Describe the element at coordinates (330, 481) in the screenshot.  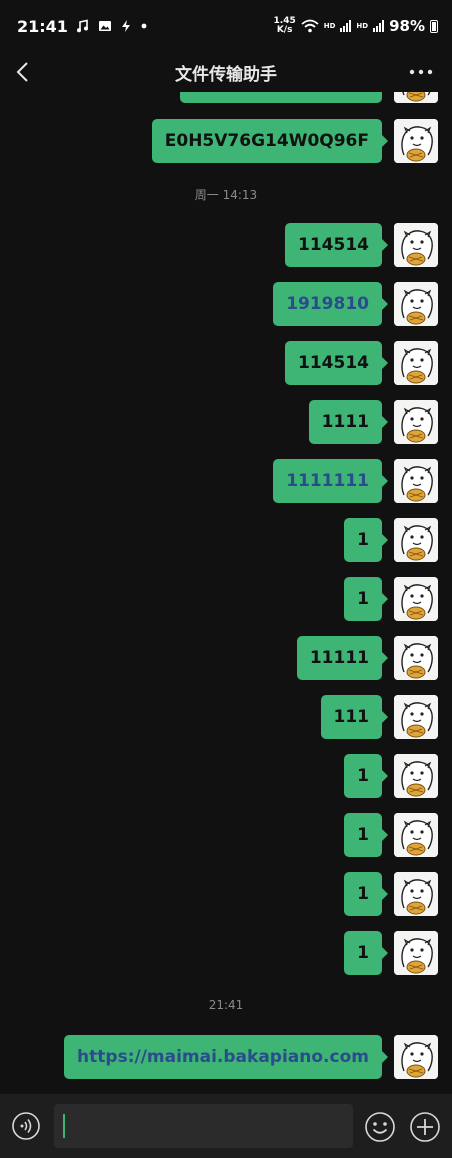
I see `message-bubble: 1111111` at that location.